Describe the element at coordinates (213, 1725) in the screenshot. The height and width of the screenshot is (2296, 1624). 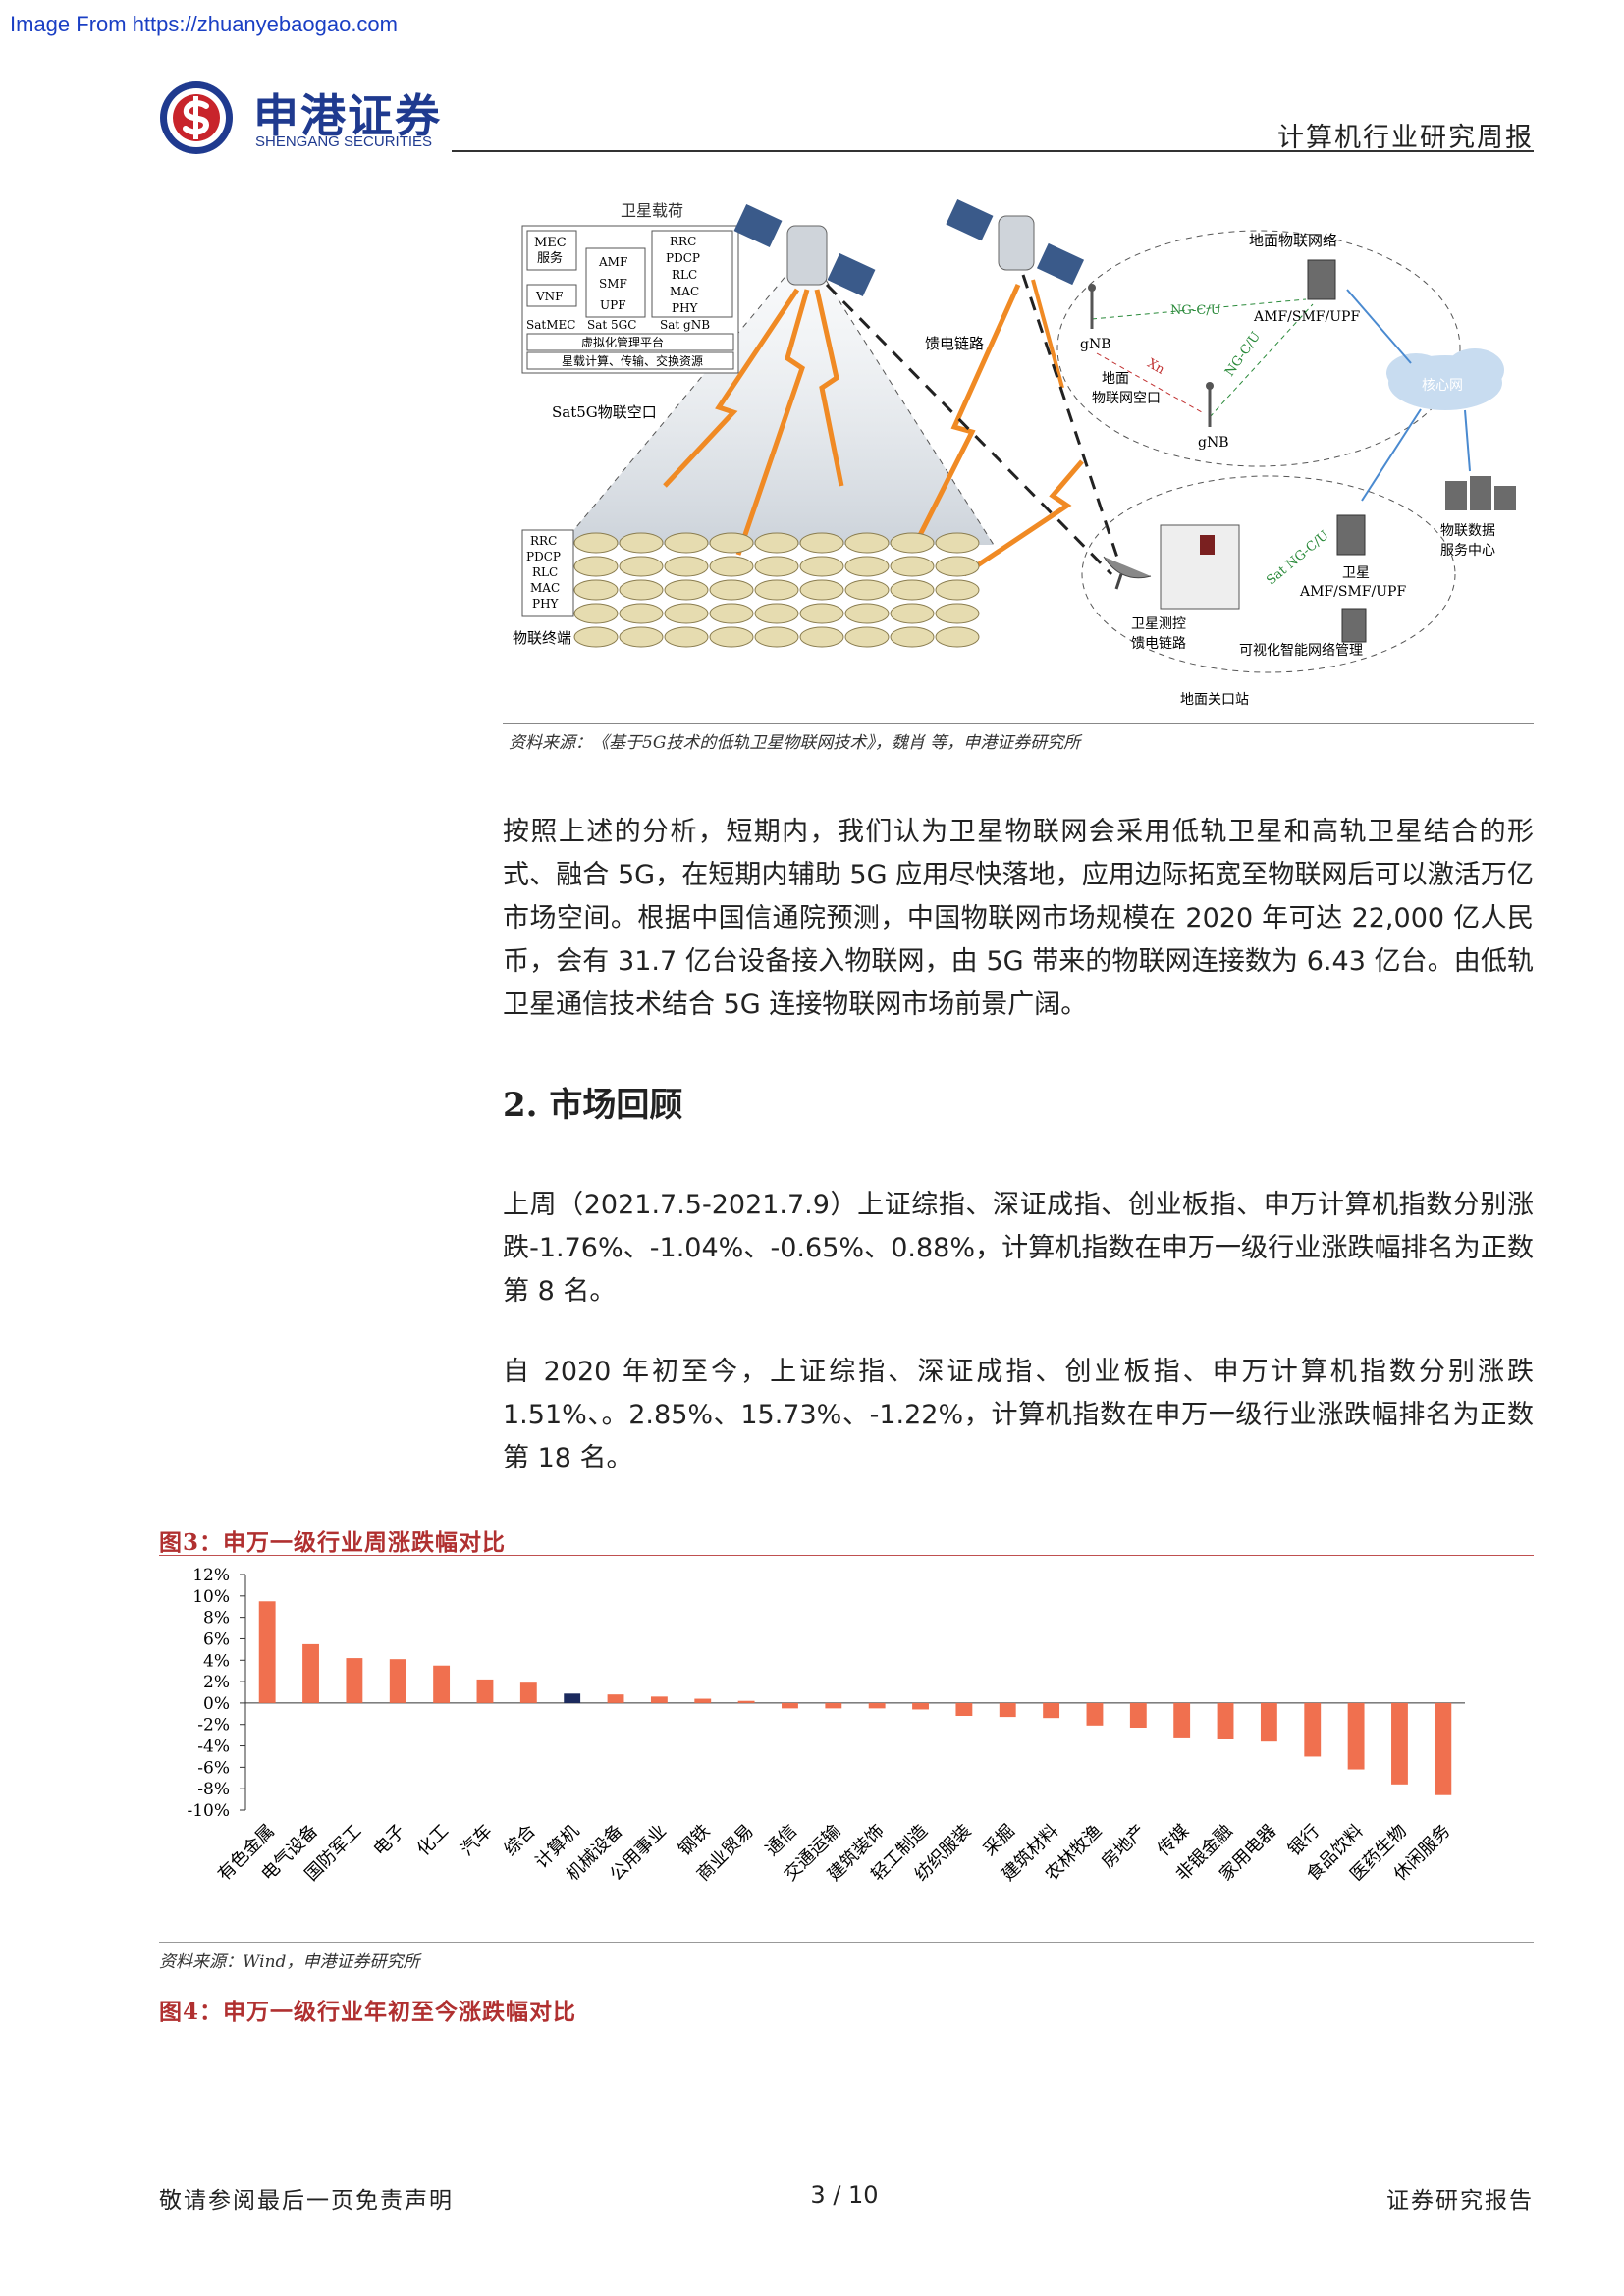
I see `y-tick-label: -2%` at that location.